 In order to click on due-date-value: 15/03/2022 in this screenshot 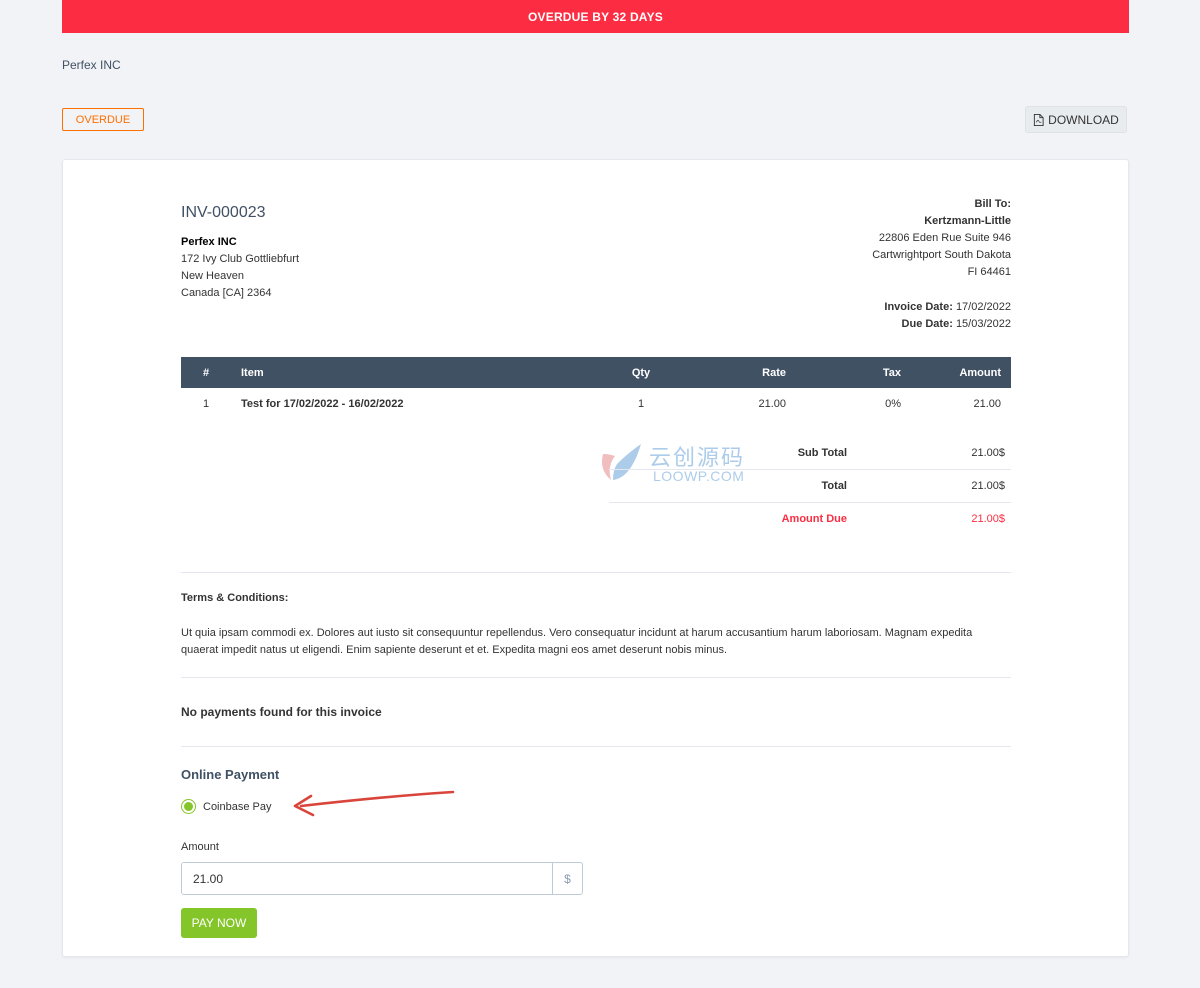, I will do `click(983, 324)`.